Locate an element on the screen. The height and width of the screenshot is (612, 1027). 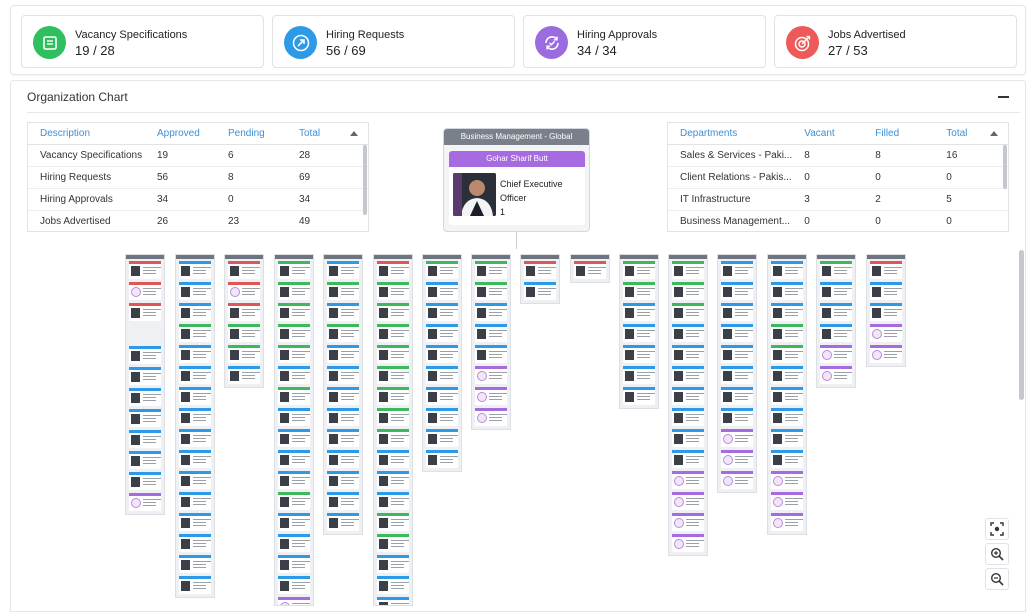
table-row: IT Infrastructure 3 2 5 is located at coordinates (838, 199).